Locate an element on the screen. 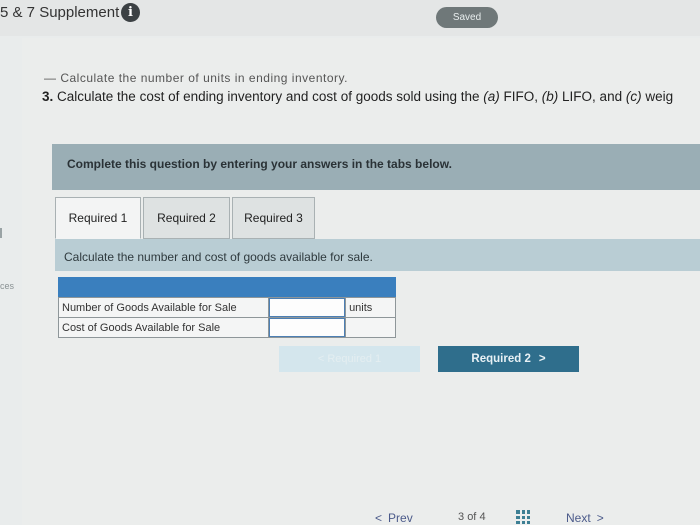 This screenshot has width=700, height=525. tab-required-2: Required 2 is located at coordinates (186, 218).